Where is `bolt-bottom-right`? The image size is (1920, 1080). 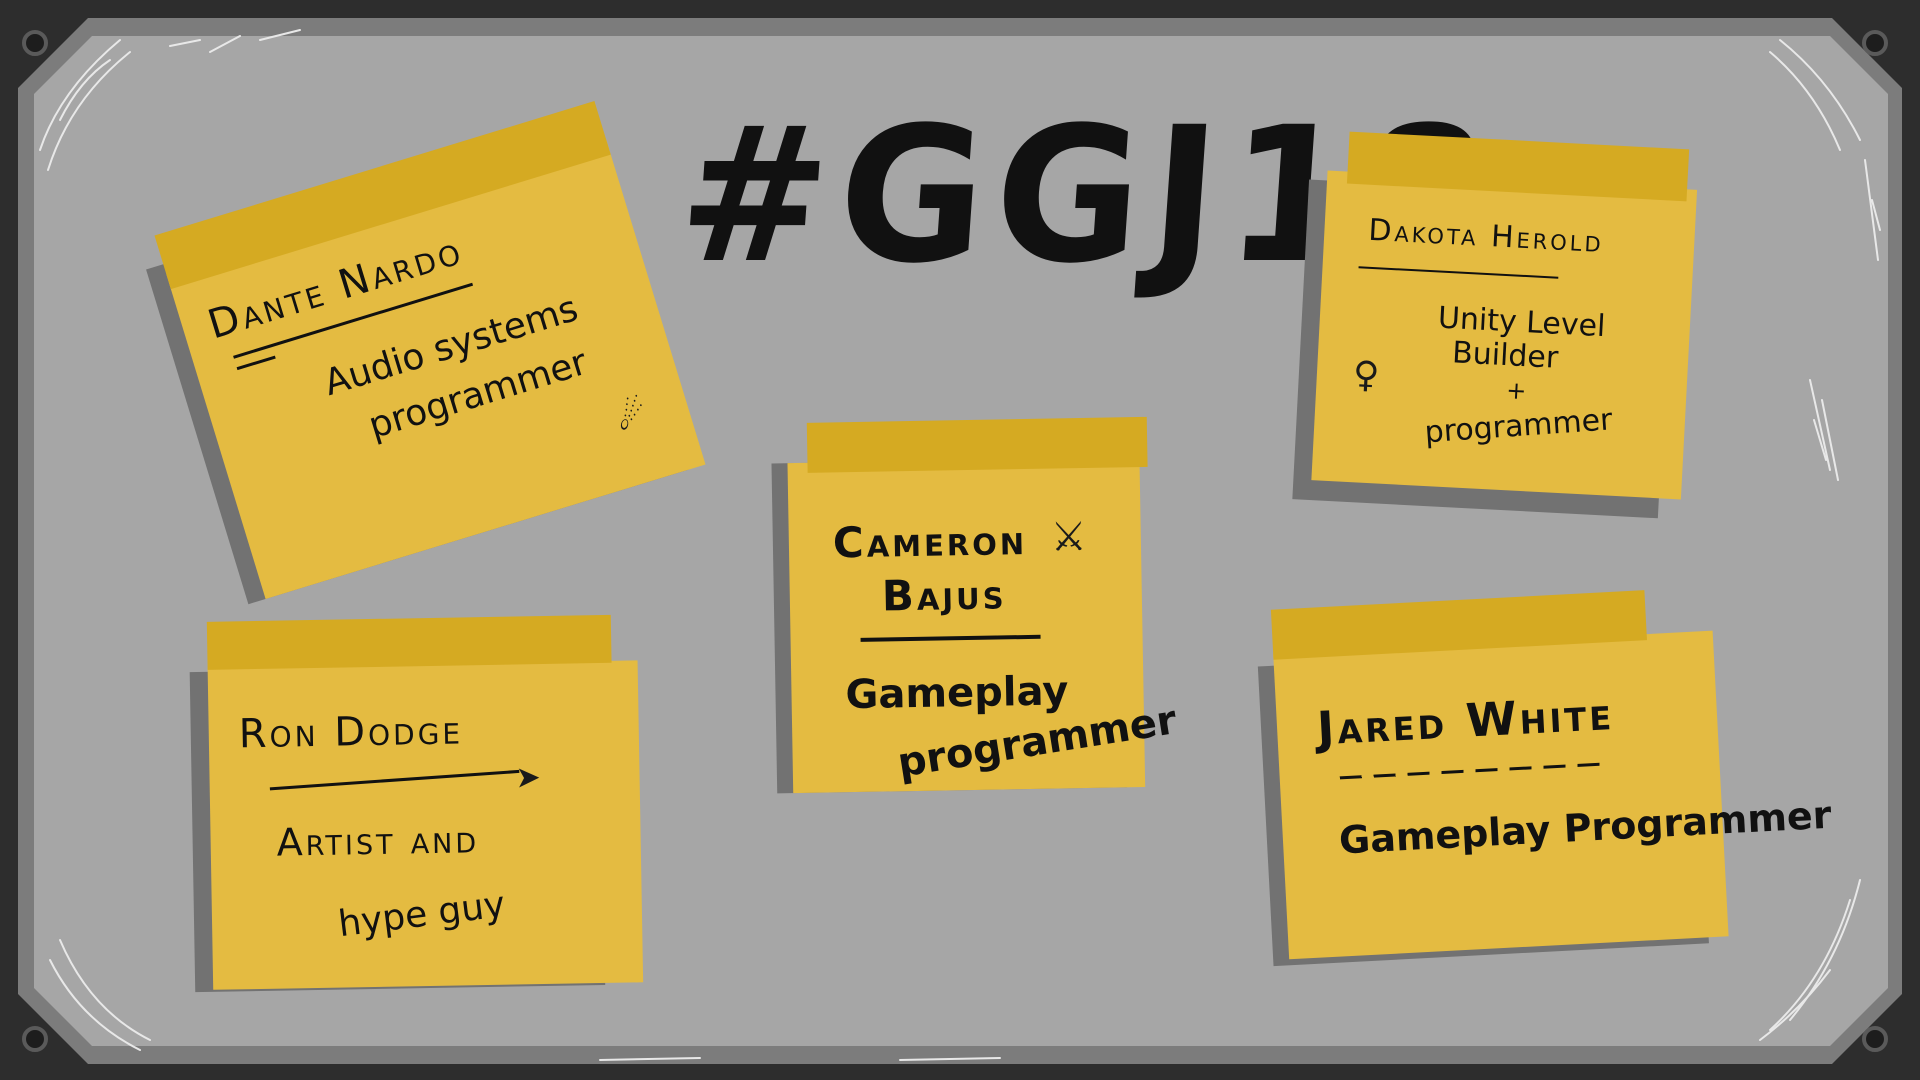
bolt-bottom-right is located at coordinates (1875, 1039).